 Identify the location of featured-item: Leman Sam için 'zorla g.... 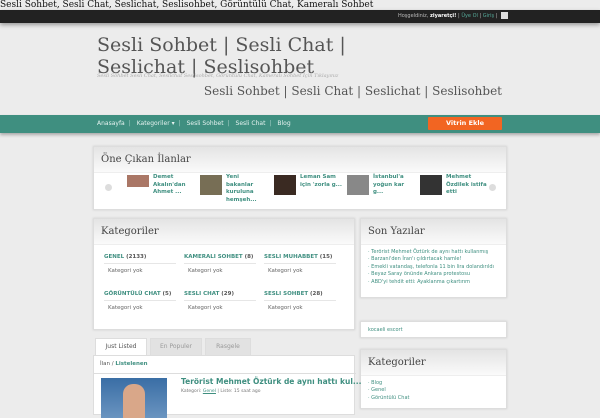
(308, 184).